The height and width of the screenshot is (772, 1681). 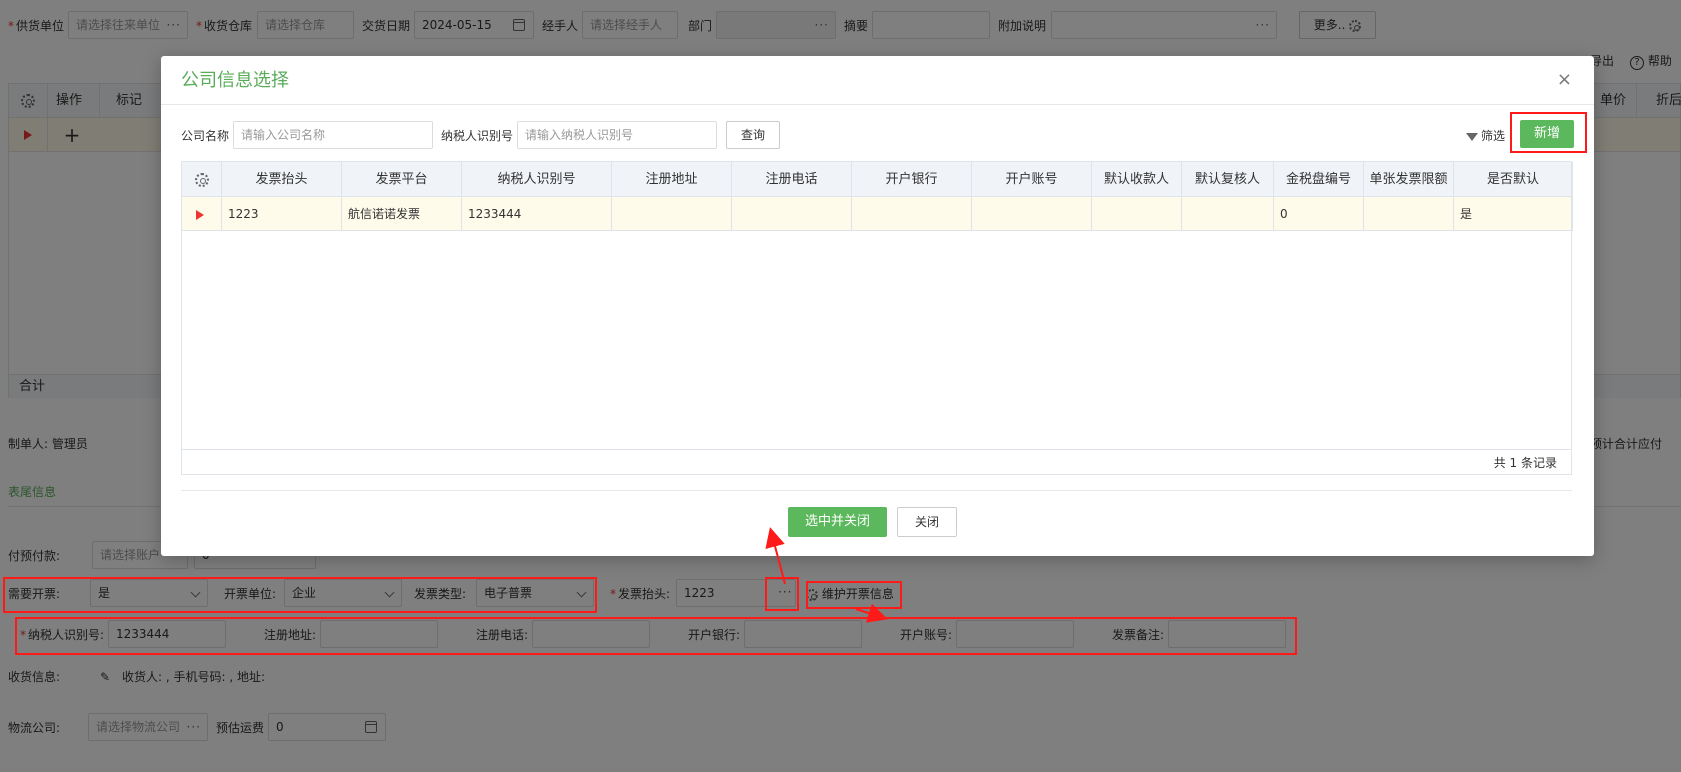 What do you see at coordinates (775, 556) in the screenshot?
I see `arrow-to-select-button` at bounding box center [775, 556].